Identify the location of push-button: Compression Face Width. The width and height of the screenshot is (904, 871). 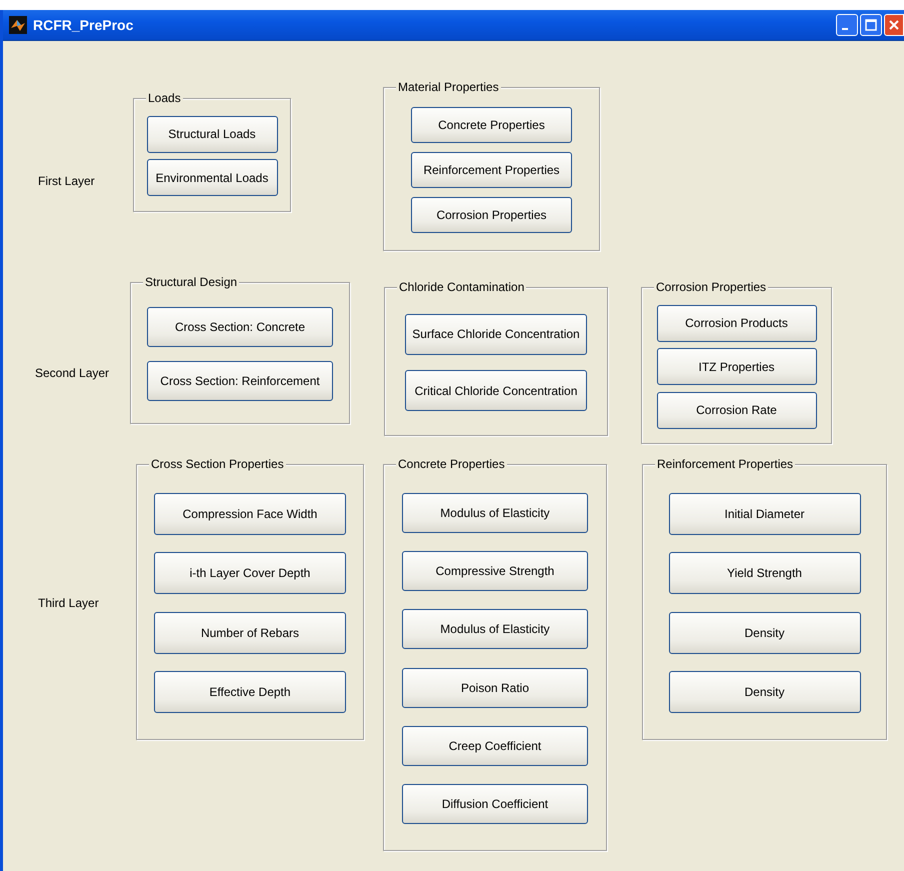
(250, 513).